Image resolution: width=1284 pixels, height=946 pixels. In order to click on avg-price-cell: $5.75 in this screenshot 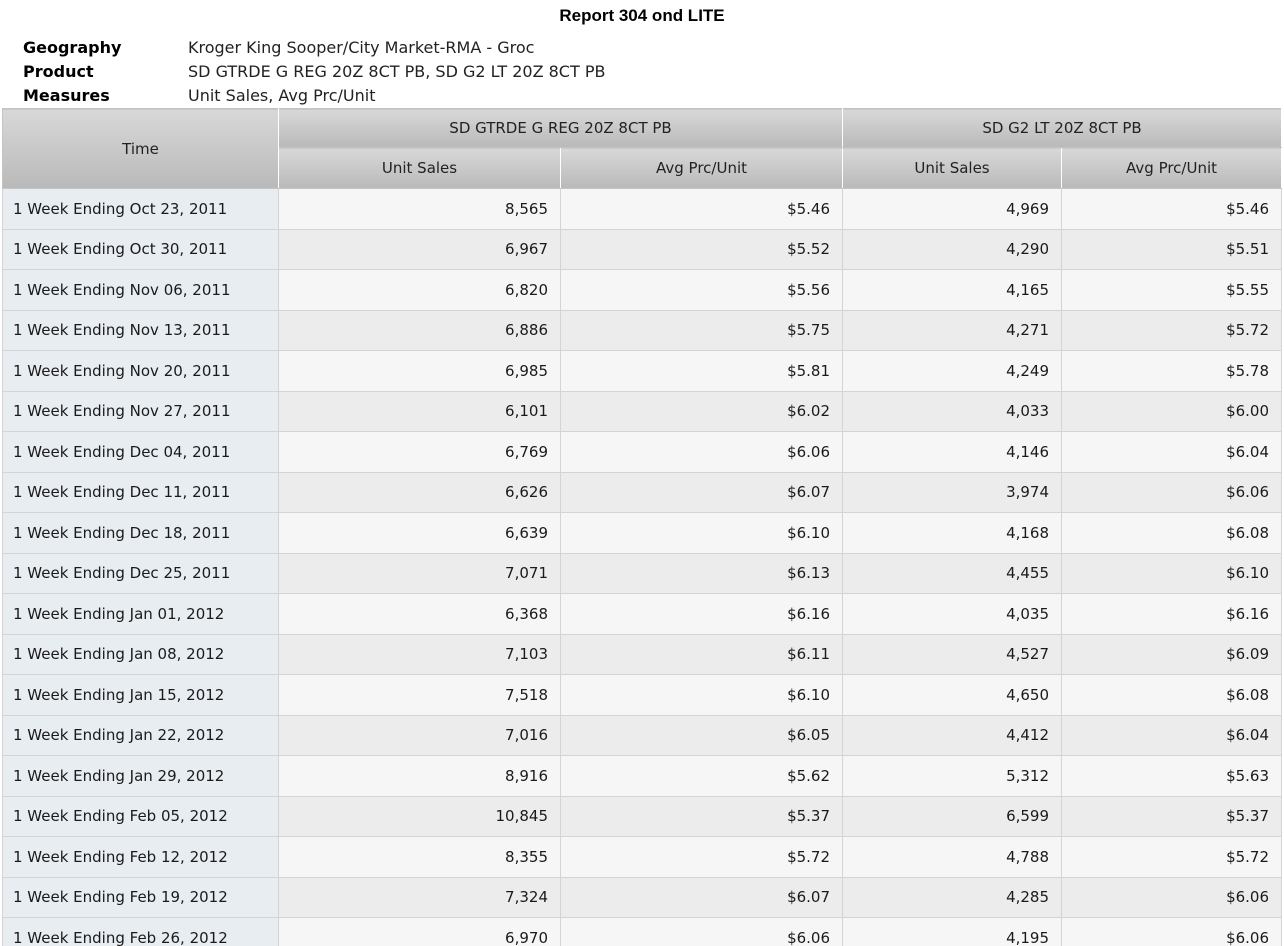, I will do `click(701, 330)`.